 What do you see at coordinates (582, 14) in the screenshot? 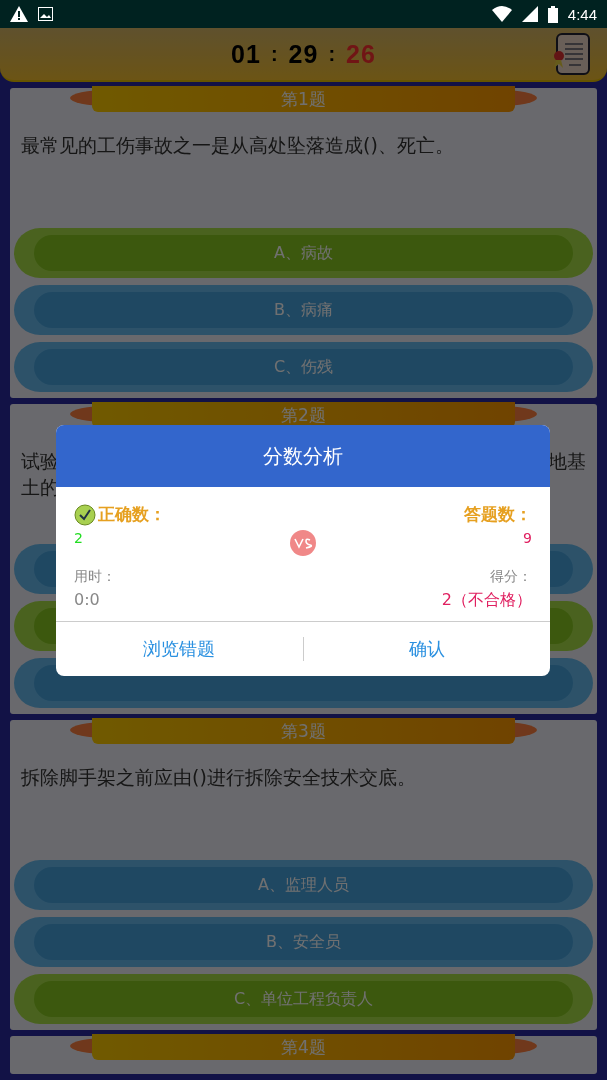
I see `clock-time: 4:44` at bounding box center [582, 14].